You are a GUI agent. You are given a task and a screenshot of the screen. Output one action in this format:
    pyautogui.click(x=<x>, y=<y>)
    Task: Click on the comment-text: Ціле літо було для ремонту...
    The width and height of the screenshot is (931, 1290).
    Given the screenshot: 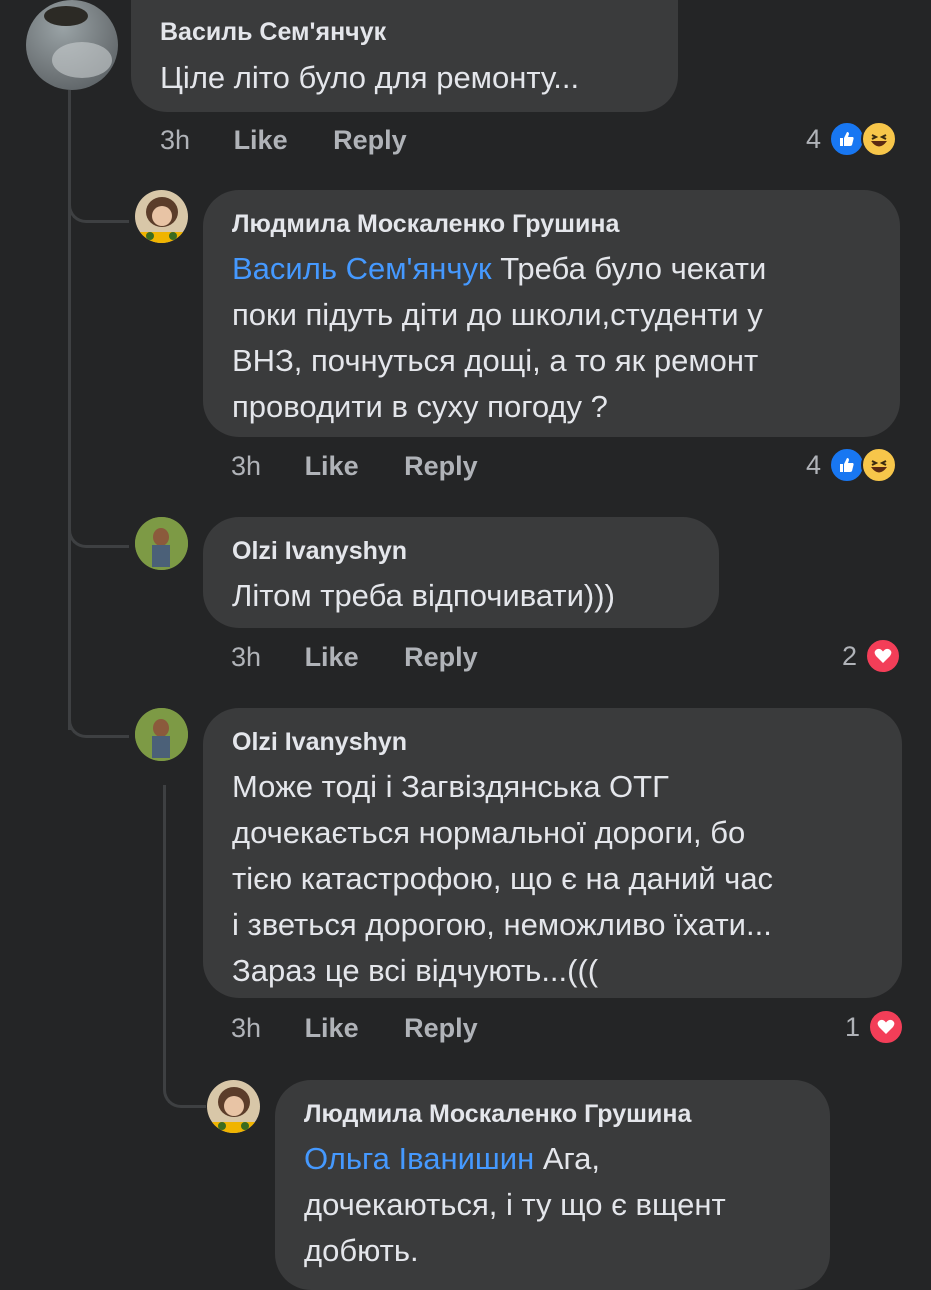 What is the action you would take?
    pyautogui.click(x=370, y=77)
    